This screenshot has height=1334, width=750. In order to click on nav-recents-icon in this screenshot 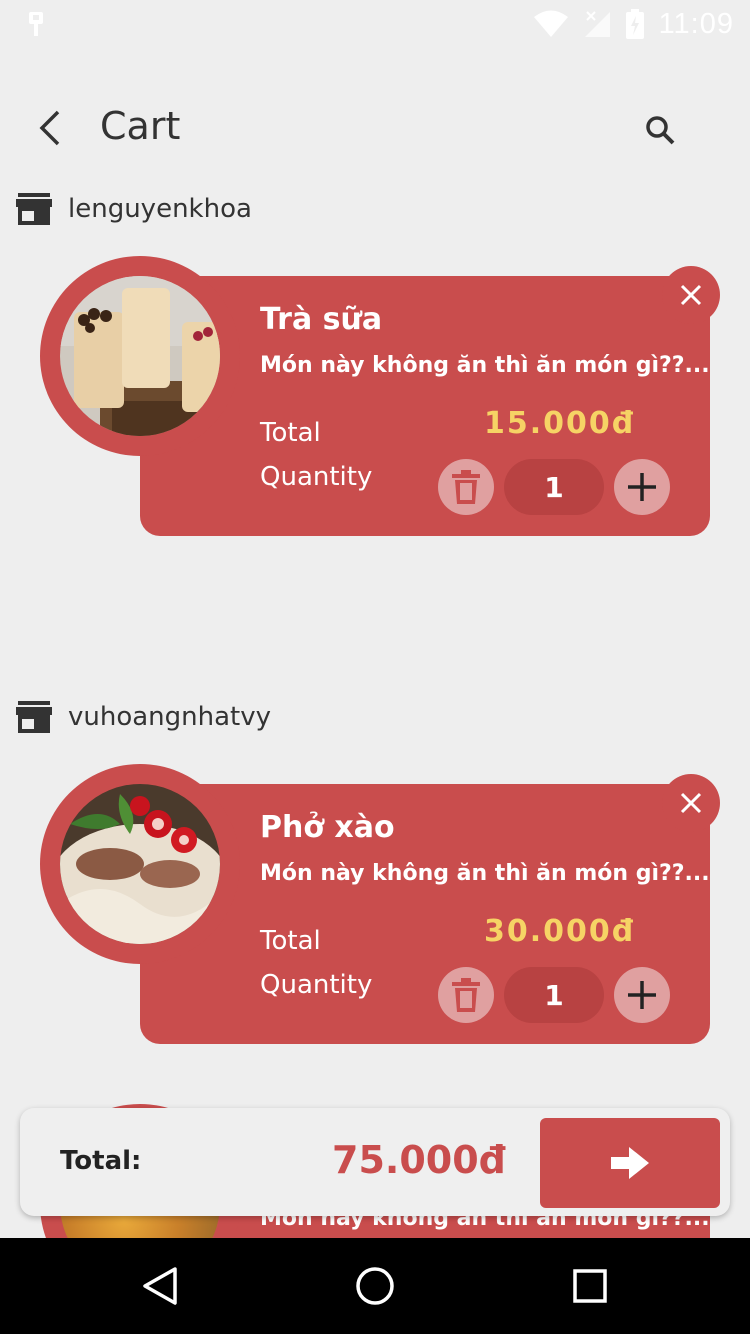, I will do `click(590, 1286)`.